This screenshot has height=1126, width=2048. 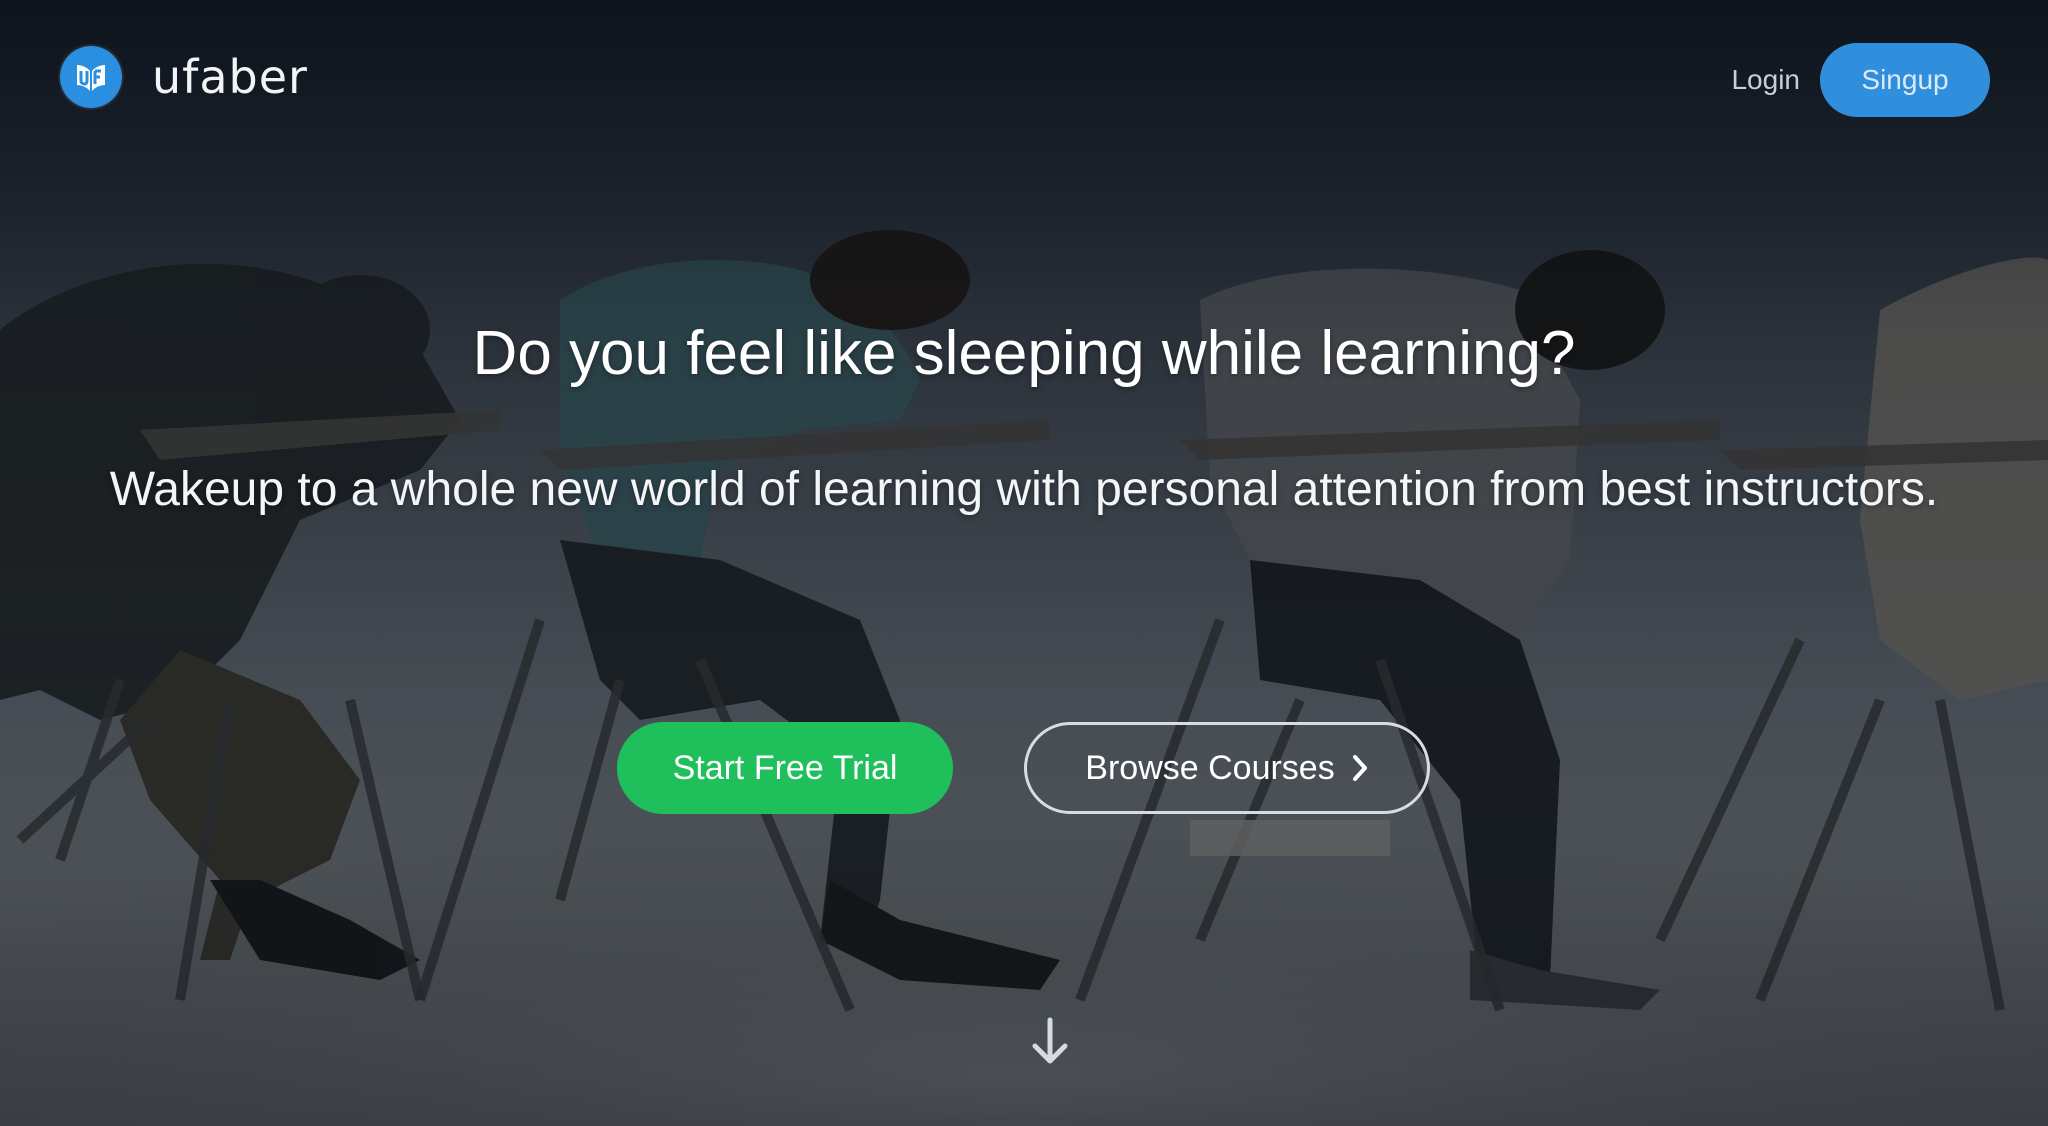 I want to click on scroll-down-button, so click(x=1050, y=1041).